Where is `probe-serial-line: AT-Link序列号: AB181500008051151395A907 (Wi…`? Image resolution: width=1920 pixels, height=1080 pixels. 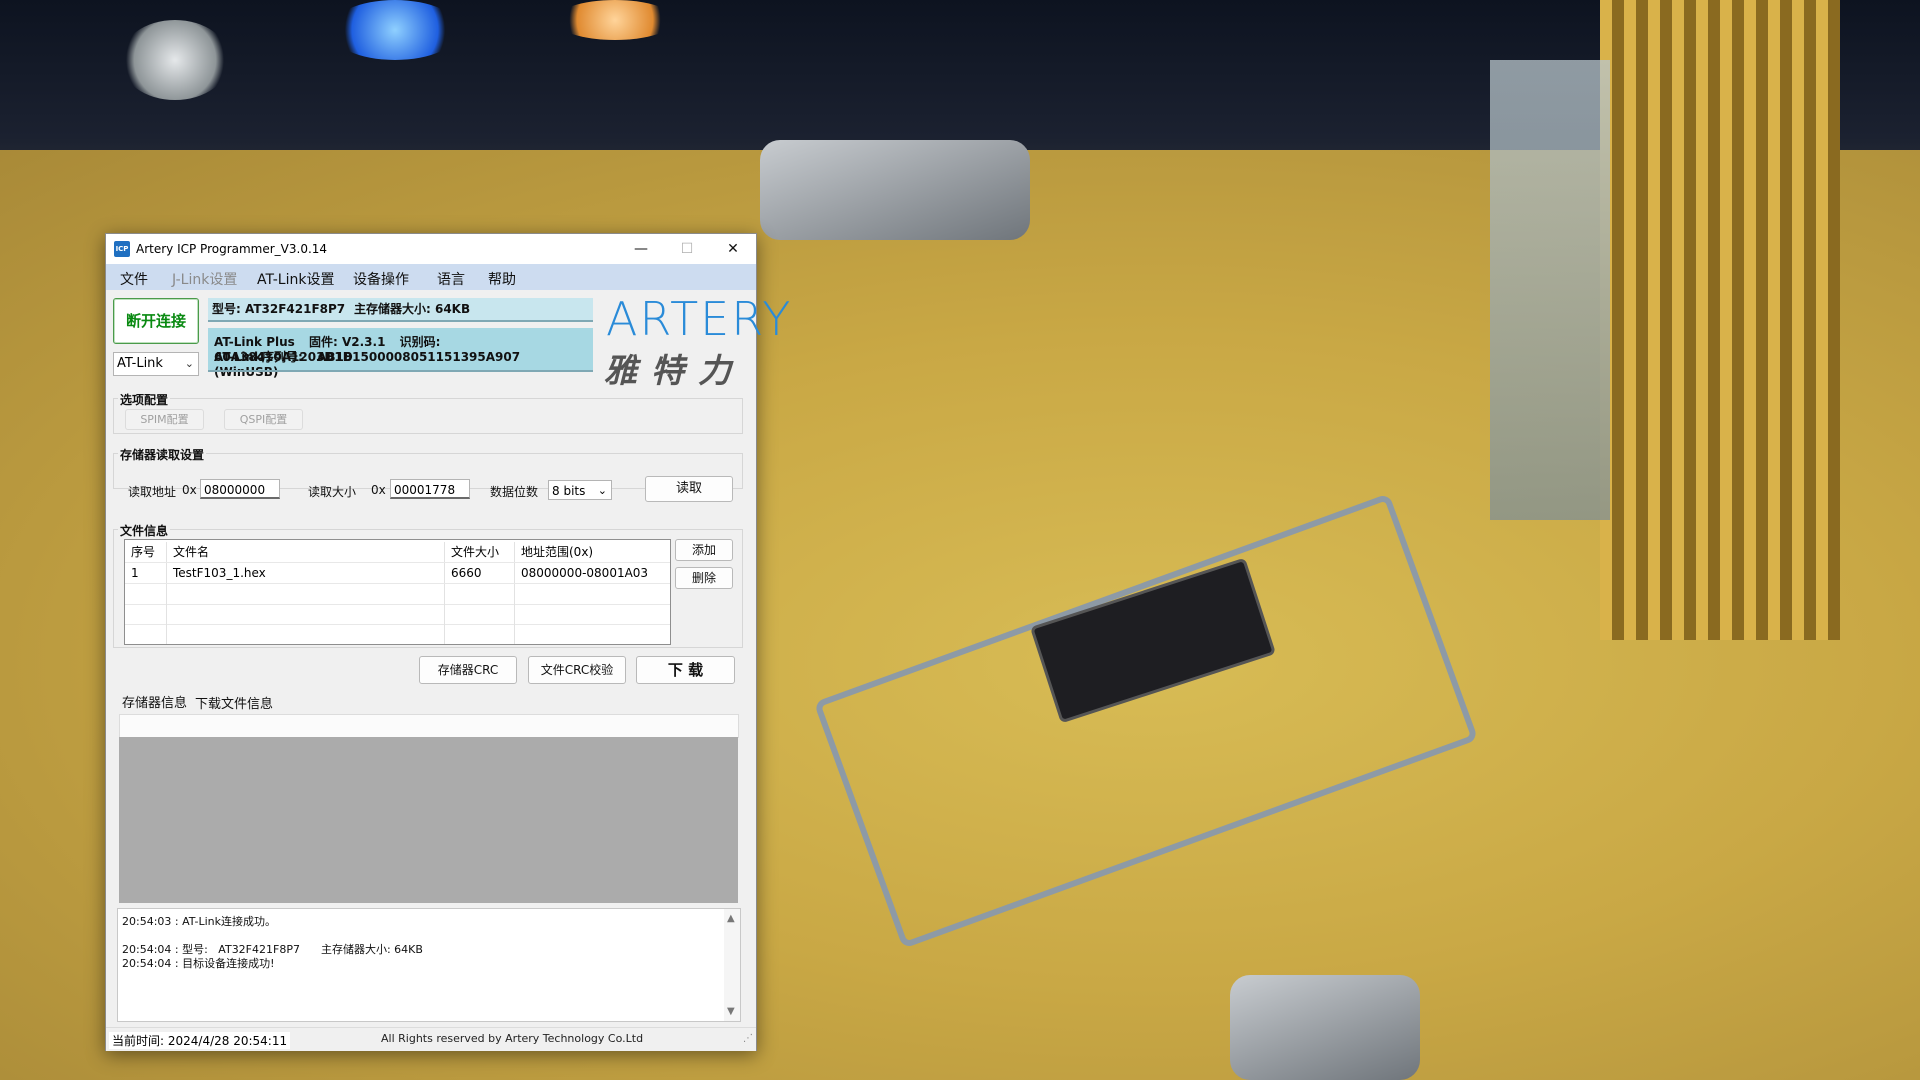
probe-serial-line: AT-Link序列号: AB181500008051151395A907 (Wi… is located at coordinates (403, 363).